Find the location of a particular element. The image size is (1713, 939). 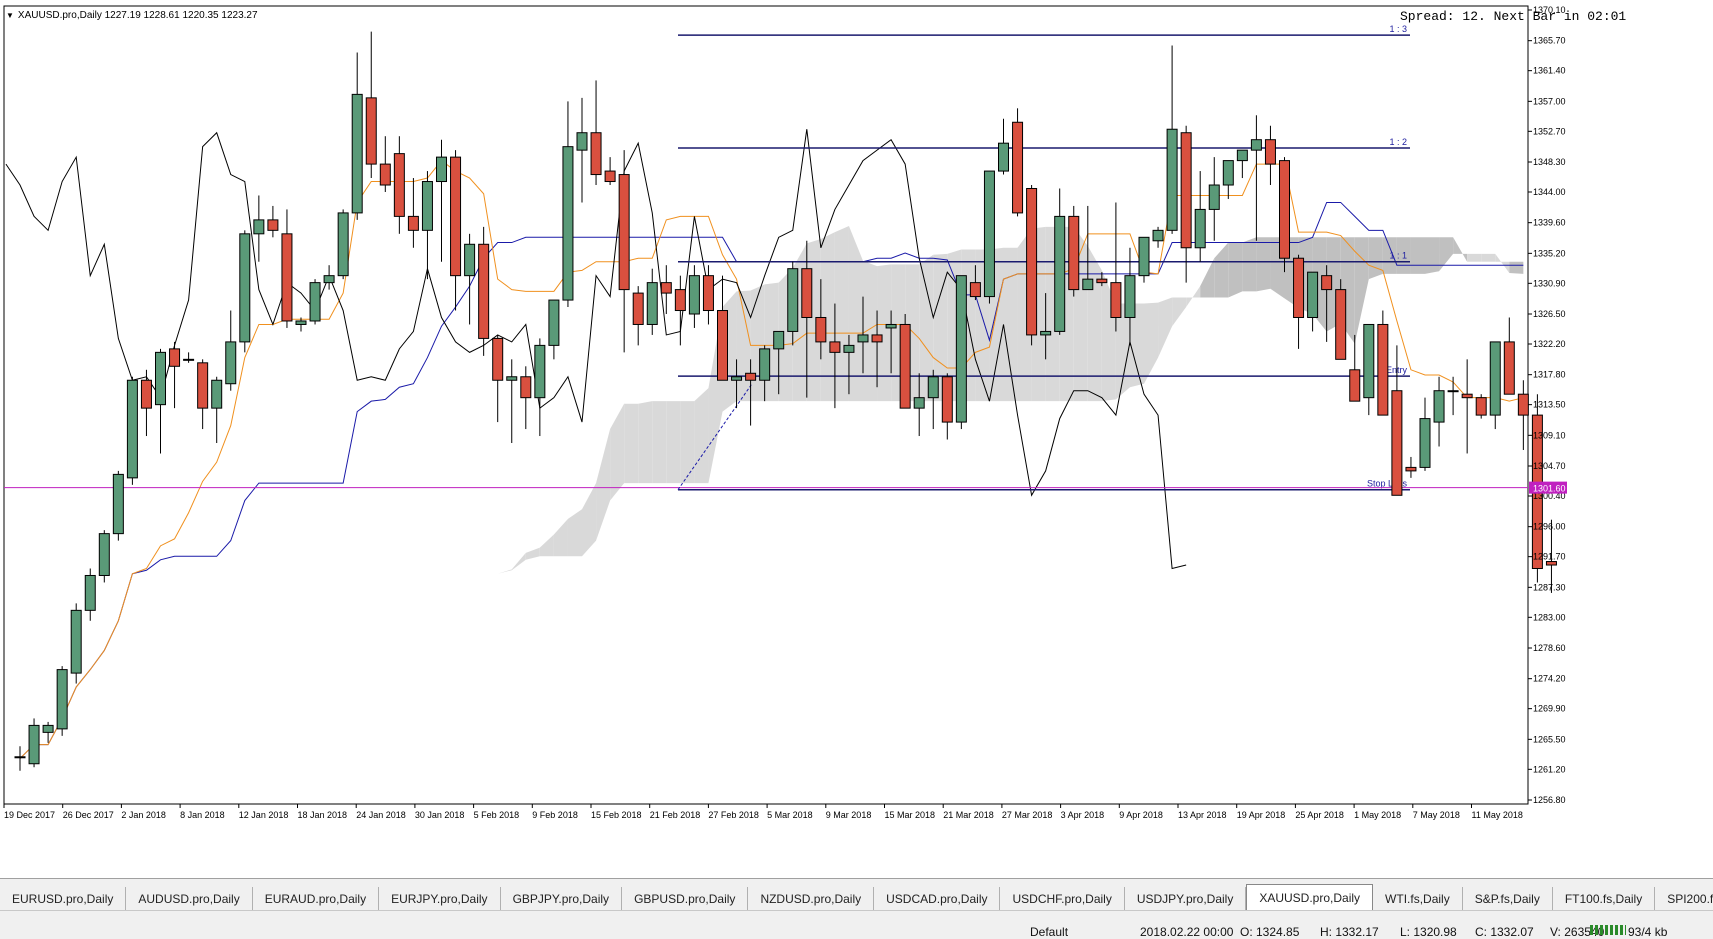

tab-usdjpy-pro-daily: USDJPY.pro,Daily is located at coordinates (1186, 899).